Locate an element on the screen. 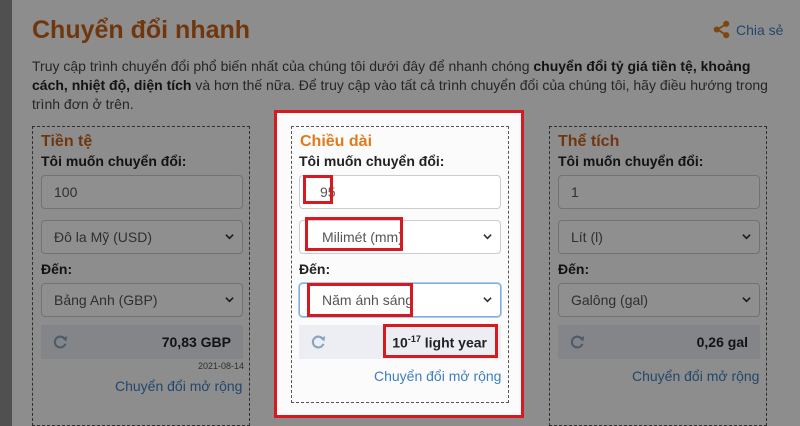  length-result-unit: light year is located at coordinates (453, 342).